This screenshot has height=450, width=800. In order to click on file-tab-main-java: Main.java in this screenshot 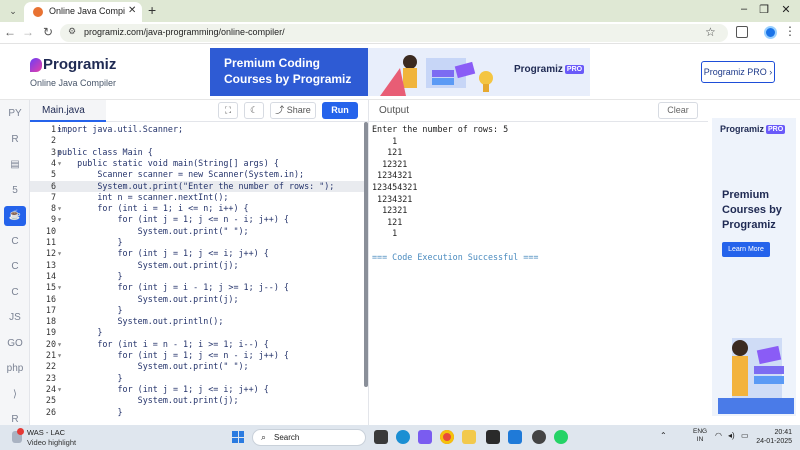, I will do `click(68, 111)`.